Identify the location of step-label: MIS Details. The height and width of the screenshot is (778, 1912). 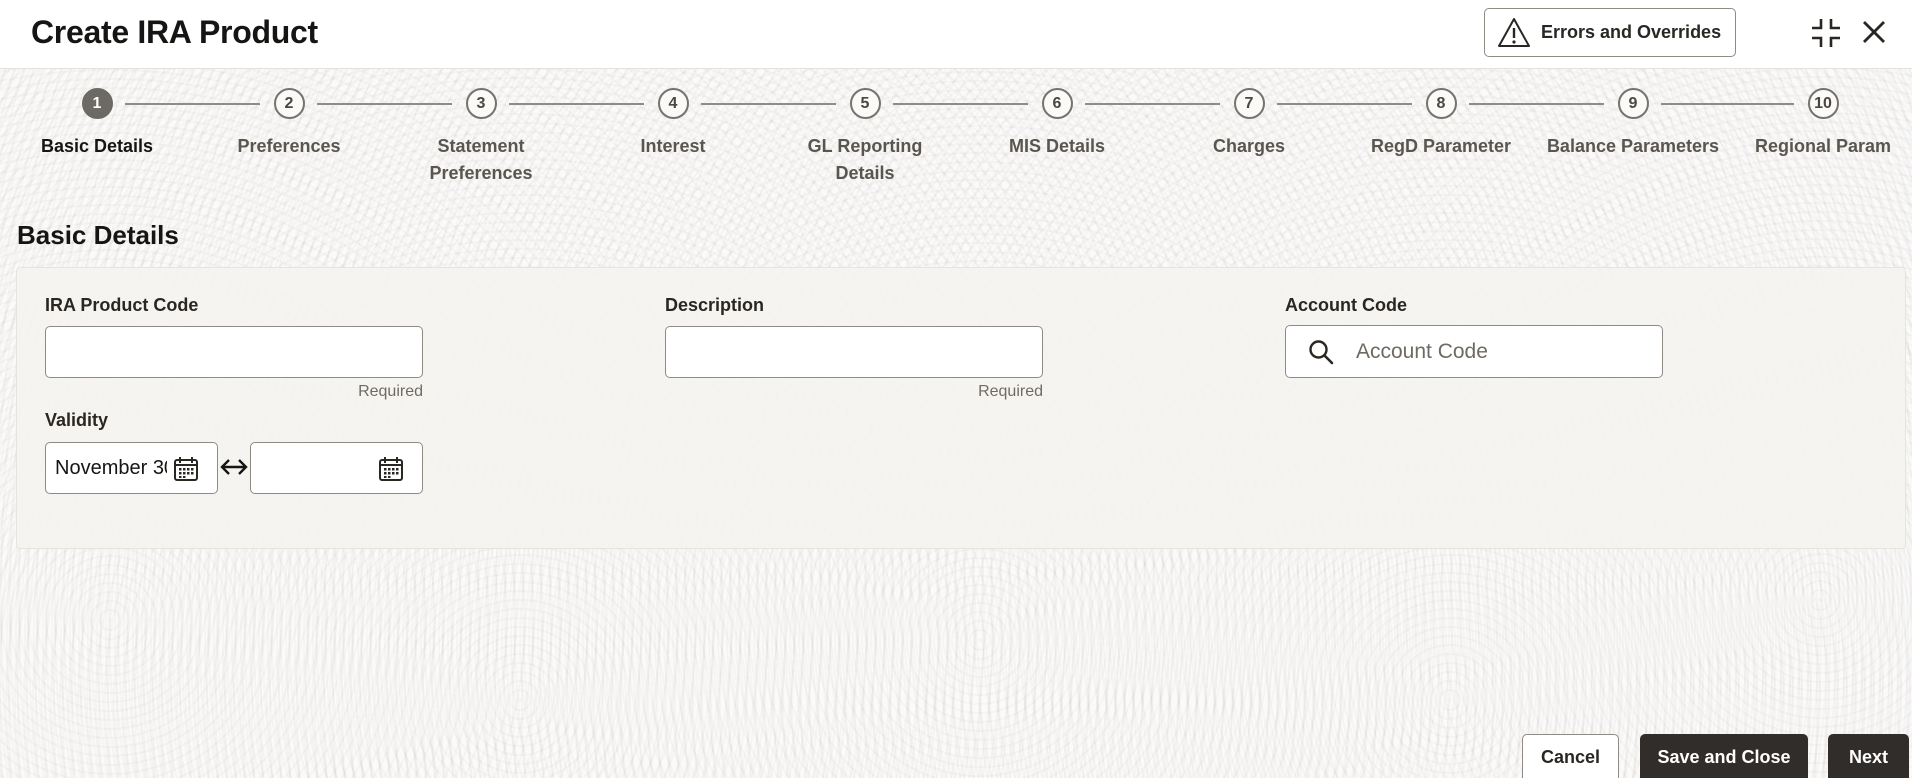
(1057, 146).